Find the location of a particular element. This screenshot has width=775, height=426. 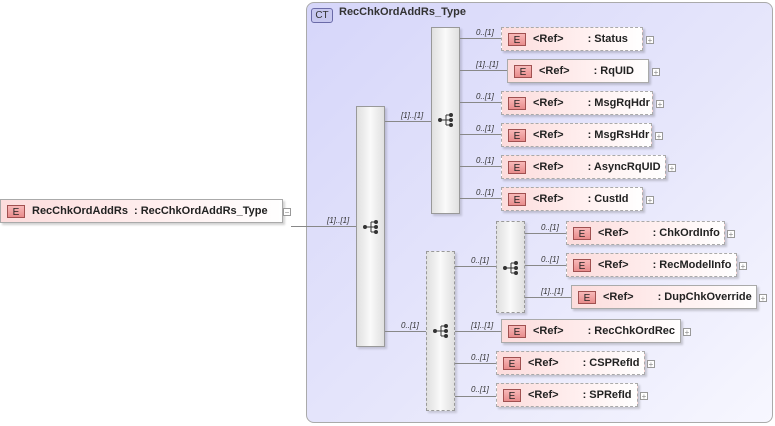

element-name: : CustId is located at coordinates (608, 199).